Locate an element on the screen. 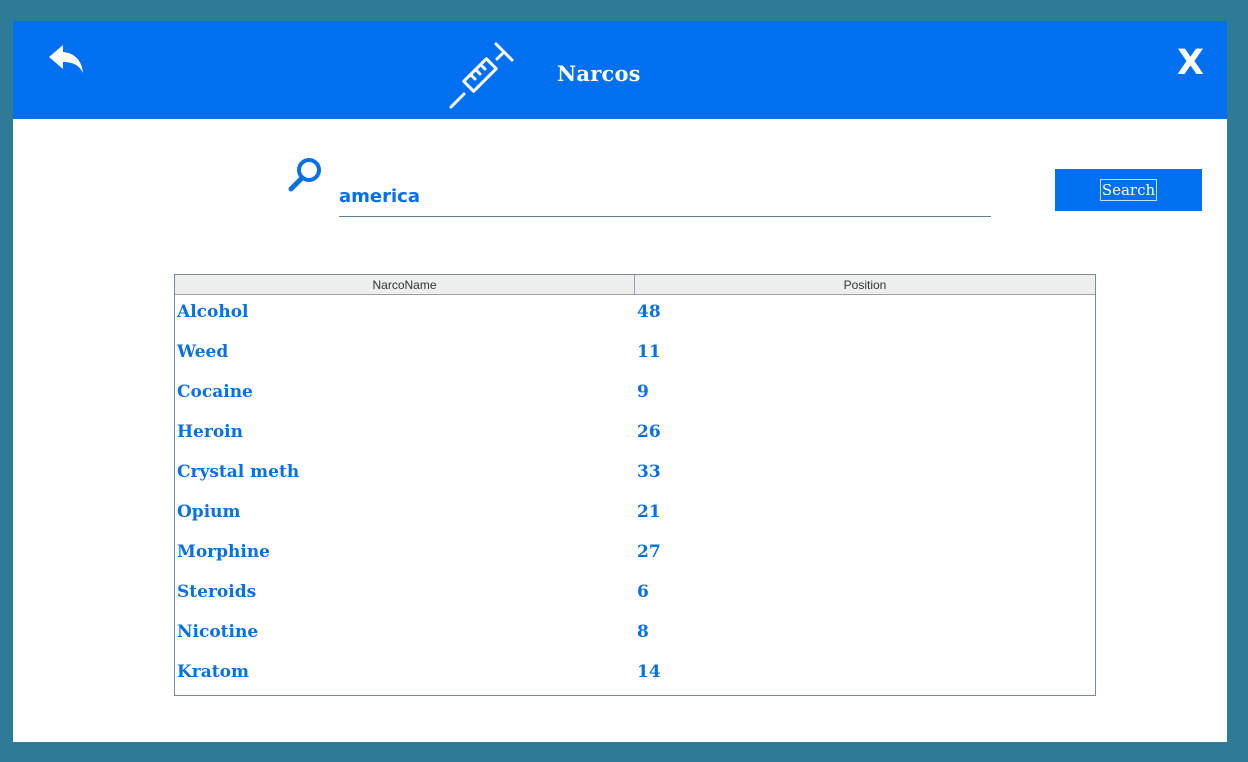 The width and height of the screenshot is (1248, 762). search-button: Search is located at coordinates (1128, 190).